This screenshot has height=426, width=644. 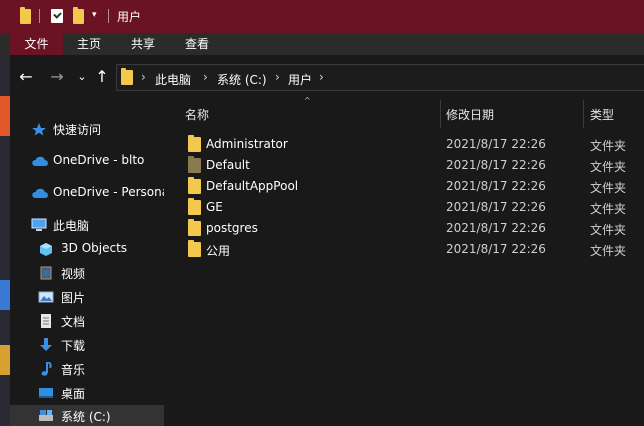 I want to click on sidebar-item-documents: 文档, so click(x=87, y=321).